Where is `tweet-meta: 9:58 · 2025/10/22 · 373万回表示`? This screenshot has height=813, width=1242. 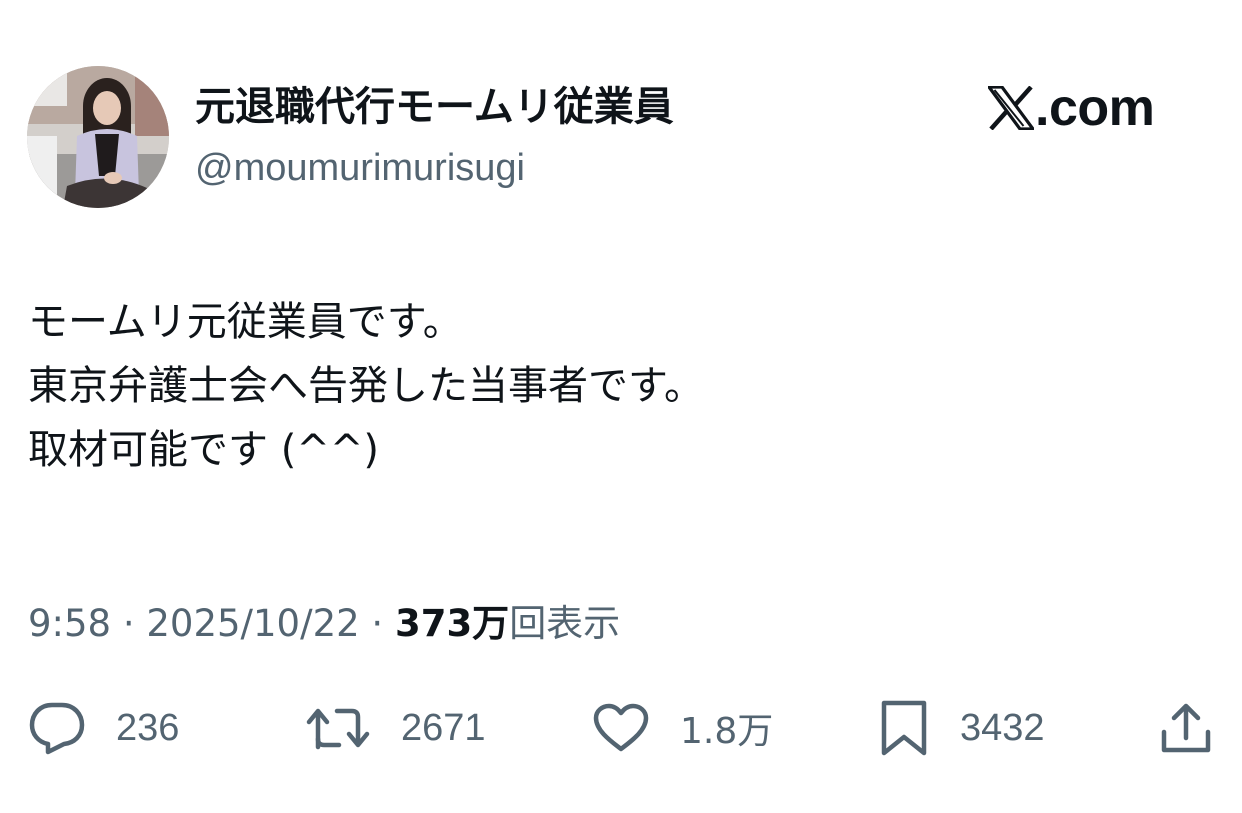
tweet-meta: 9:58 · 2025/10/22 · 373万回表示 is located at coordinates (324, 624).